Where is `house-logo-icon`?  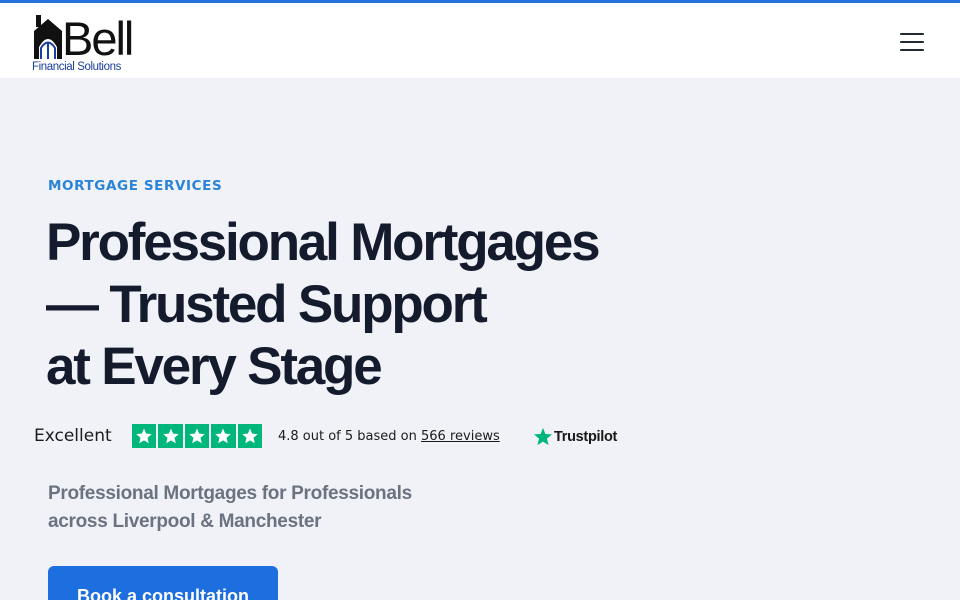
house-logo-icon is located at coordinates (48, 37).